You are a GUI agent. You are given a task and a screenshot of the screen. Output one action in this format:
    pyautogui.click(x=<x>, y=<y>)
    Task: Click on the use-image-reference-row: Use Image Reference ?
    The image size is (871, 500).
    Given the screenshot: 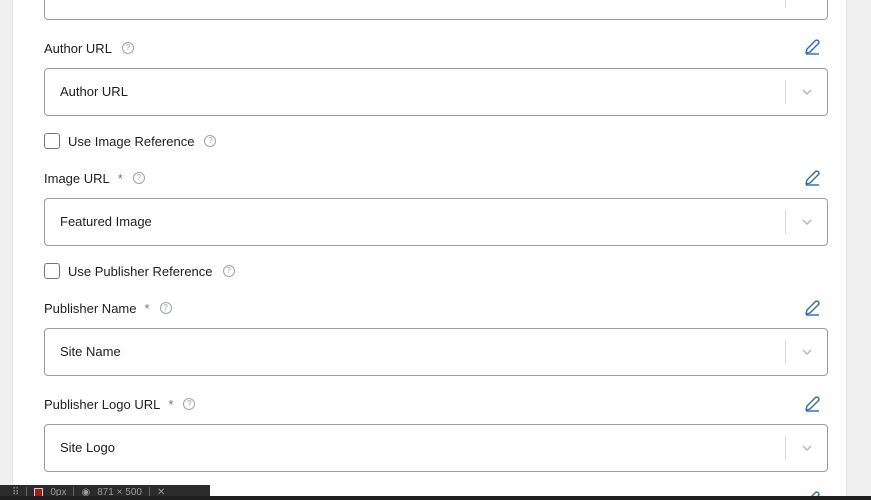 What is the action you would take?
    pyautogui.click(x=130, y=141)
    